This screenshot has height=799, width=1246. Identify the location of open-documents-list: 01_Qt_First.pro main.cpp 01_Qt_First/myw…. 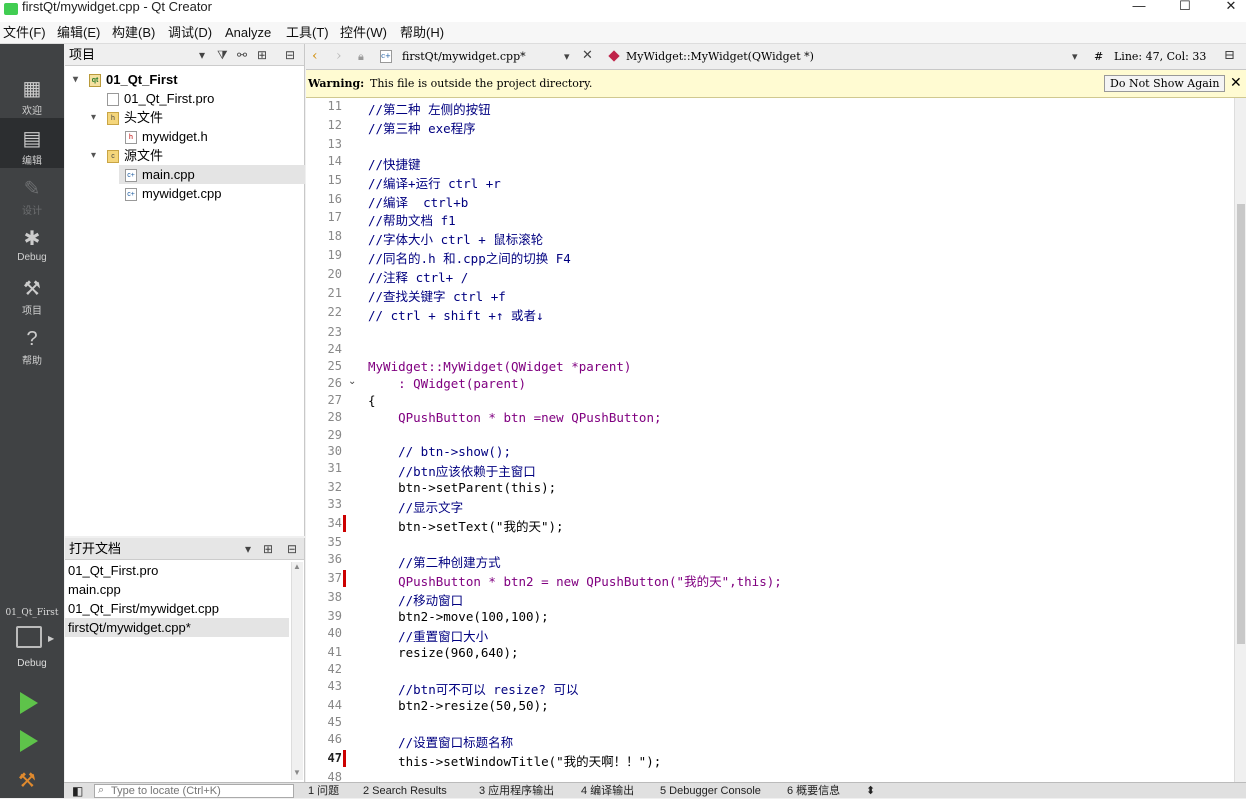
(185, 671).